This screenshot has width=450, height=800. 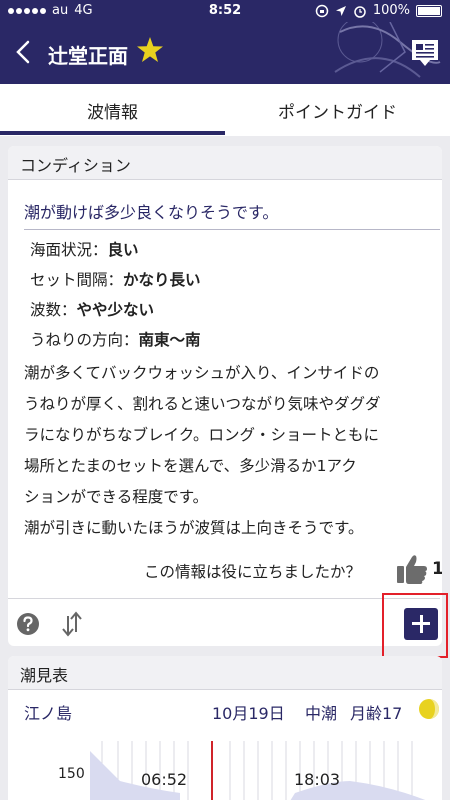 What do you see at coordinates (321, 713) in the screenshot?
I see `tide-type: 中潮` at bounding box center [321, 713].